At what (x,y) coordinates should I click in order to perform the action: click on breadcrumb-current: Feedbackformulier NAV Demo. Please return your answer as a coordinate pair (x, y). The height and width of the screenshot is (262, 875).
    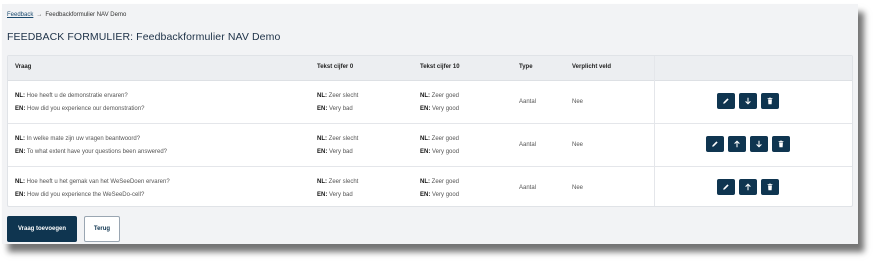
    Looking at the image, I should click on (86, 15).